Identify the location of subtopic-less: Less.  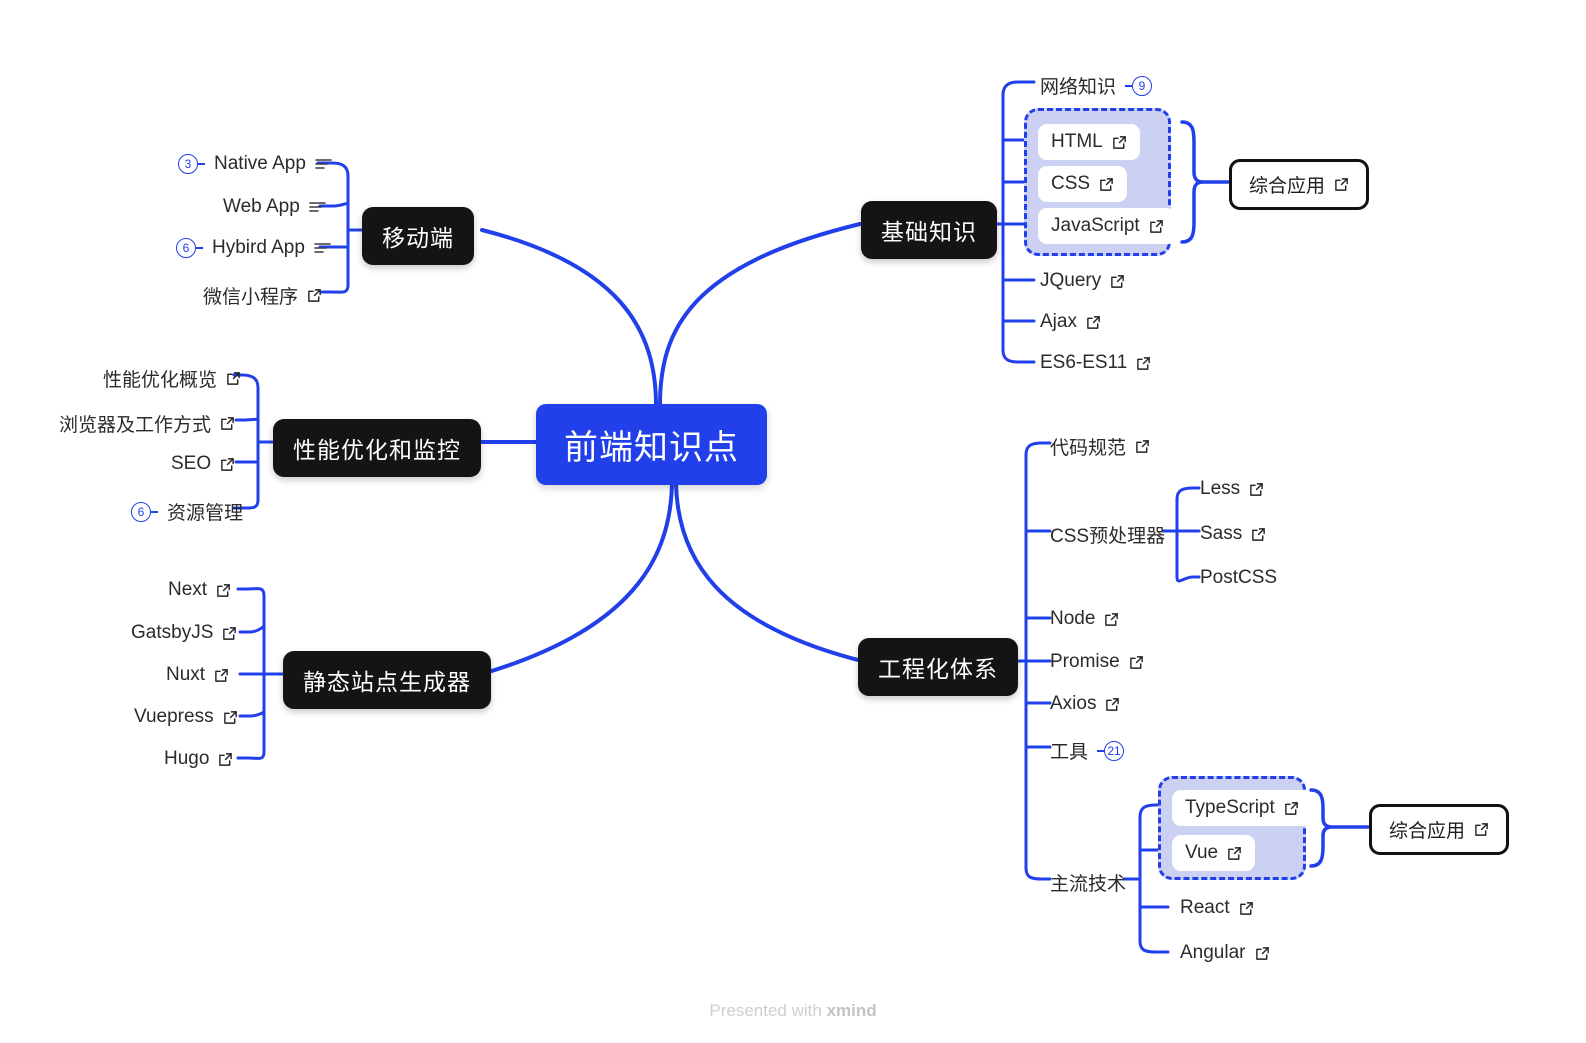
(1232, 489).